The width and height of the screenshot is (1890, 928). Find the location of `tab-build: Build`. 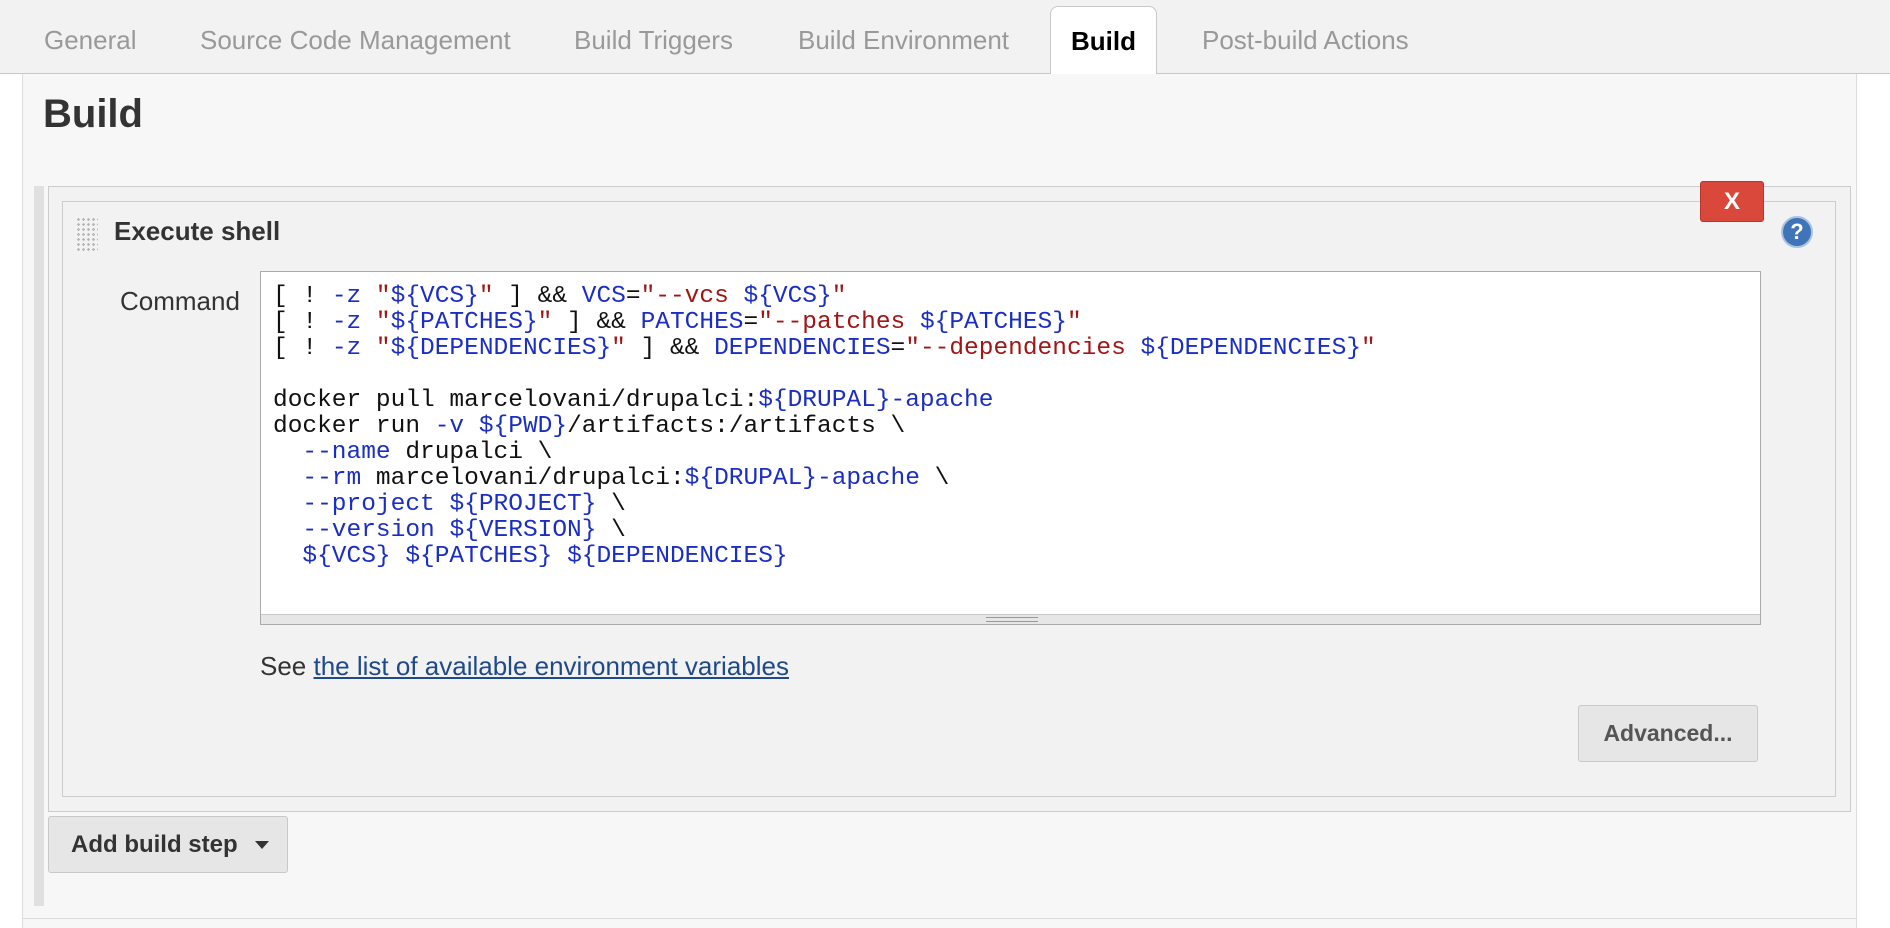

tab-build: Build is located at coordinates (1103, 40).